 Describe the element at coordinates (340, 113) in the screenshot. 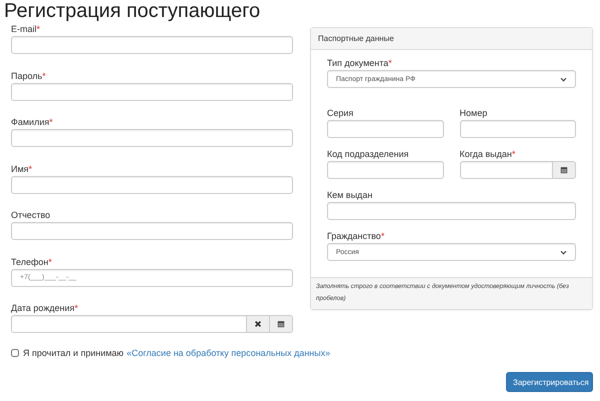

I see `field-label: Серия` at that location.